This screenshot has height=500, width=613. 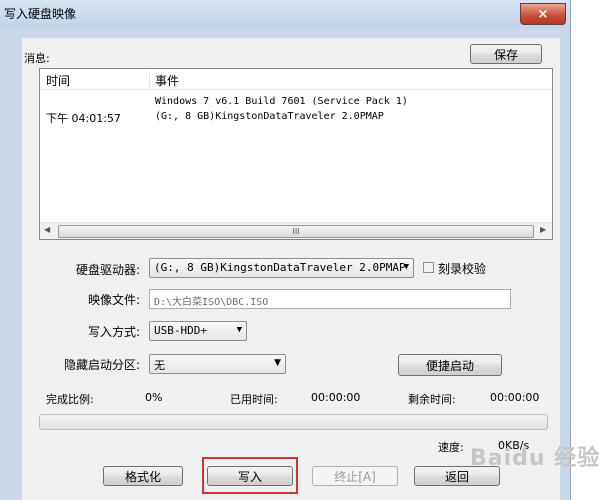 I want to click on scroll-right-icon: ▶, so click(x=543, y=229).